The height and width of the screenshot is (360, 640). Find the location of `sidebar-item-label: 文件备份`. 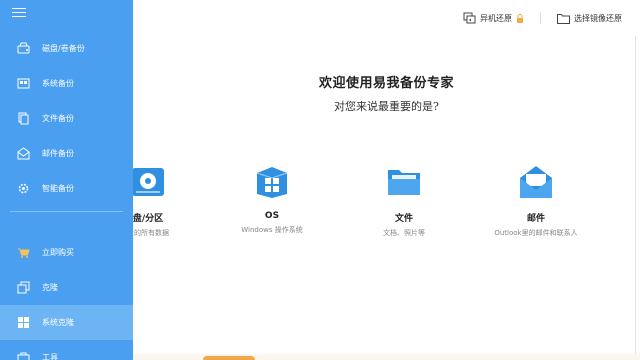

sidebar-item-label: 文件备份 is located at coordinates (58, 118).